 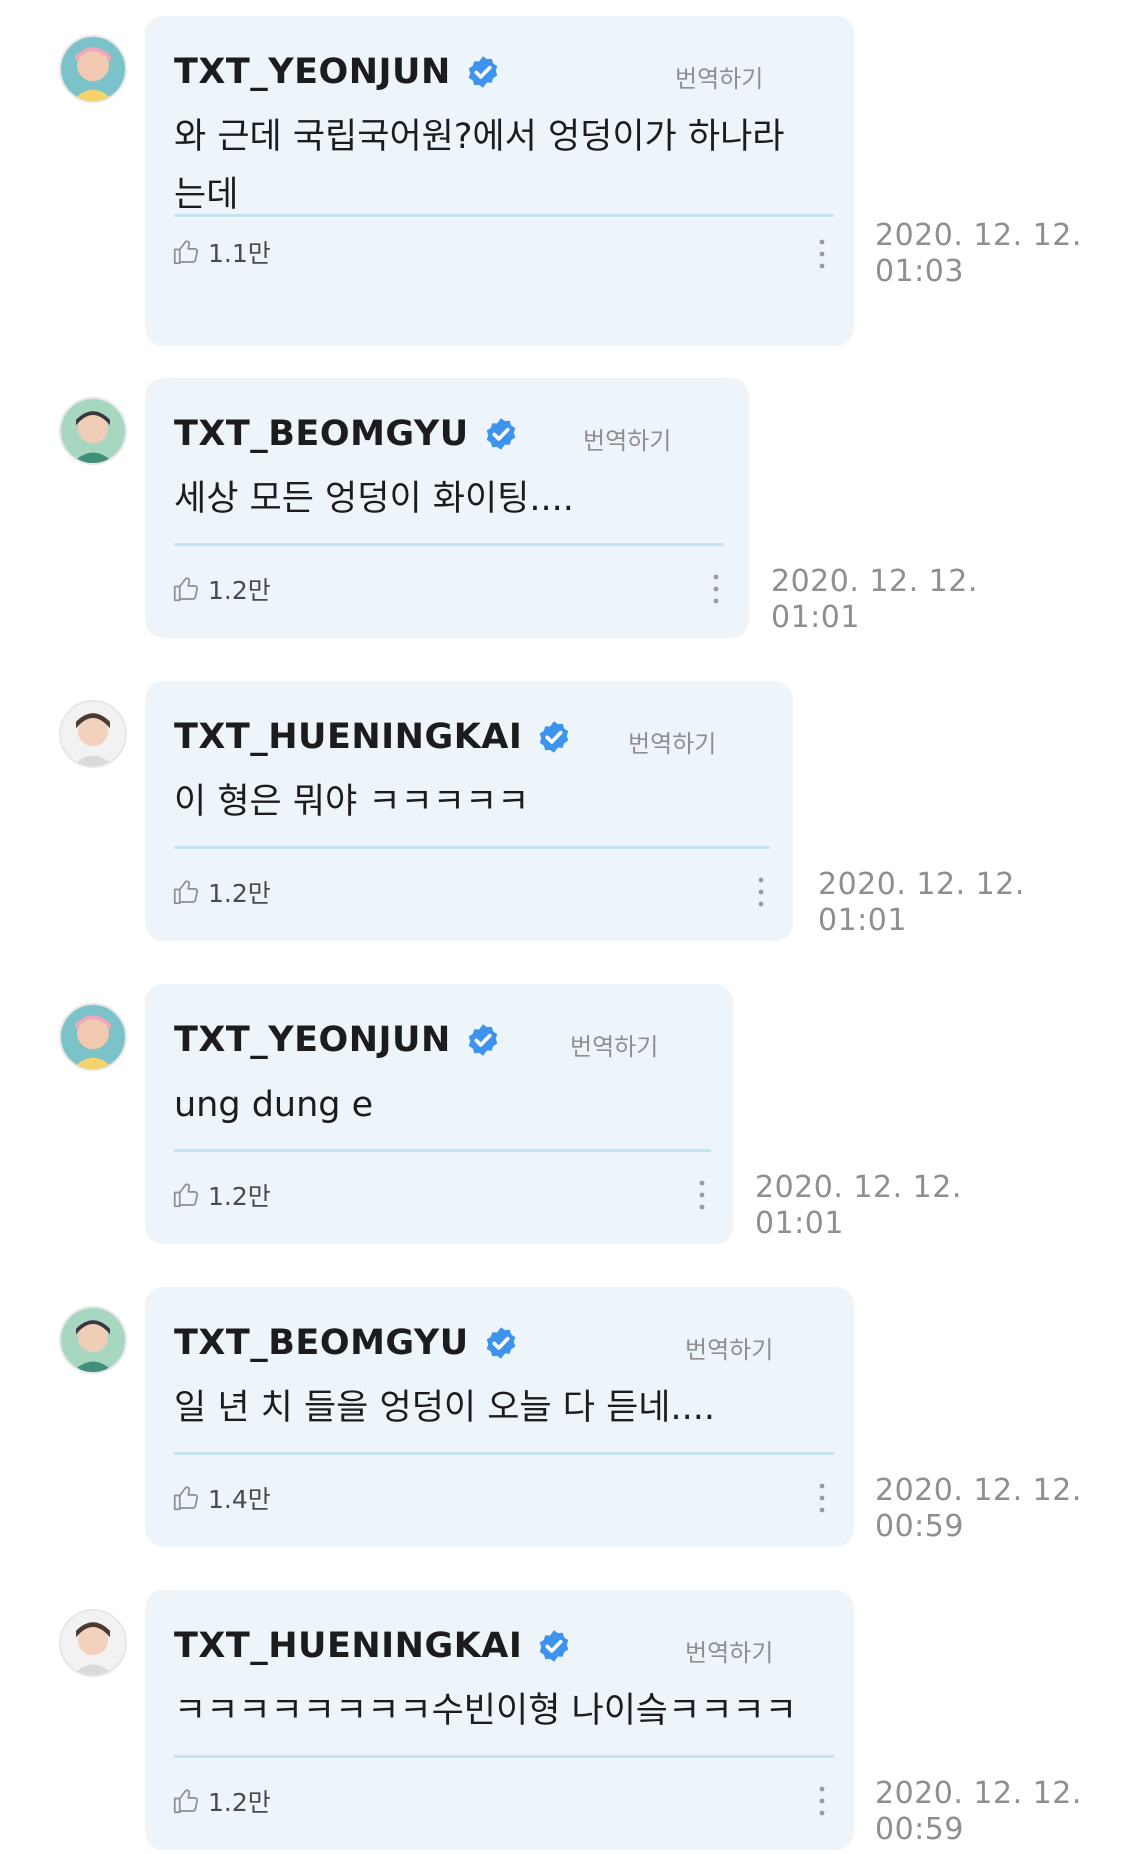 What do you see at coordinates (239, 1499) in the screenshot?
I see `like-count: 1.4만` at bounding box center [239, 1499].